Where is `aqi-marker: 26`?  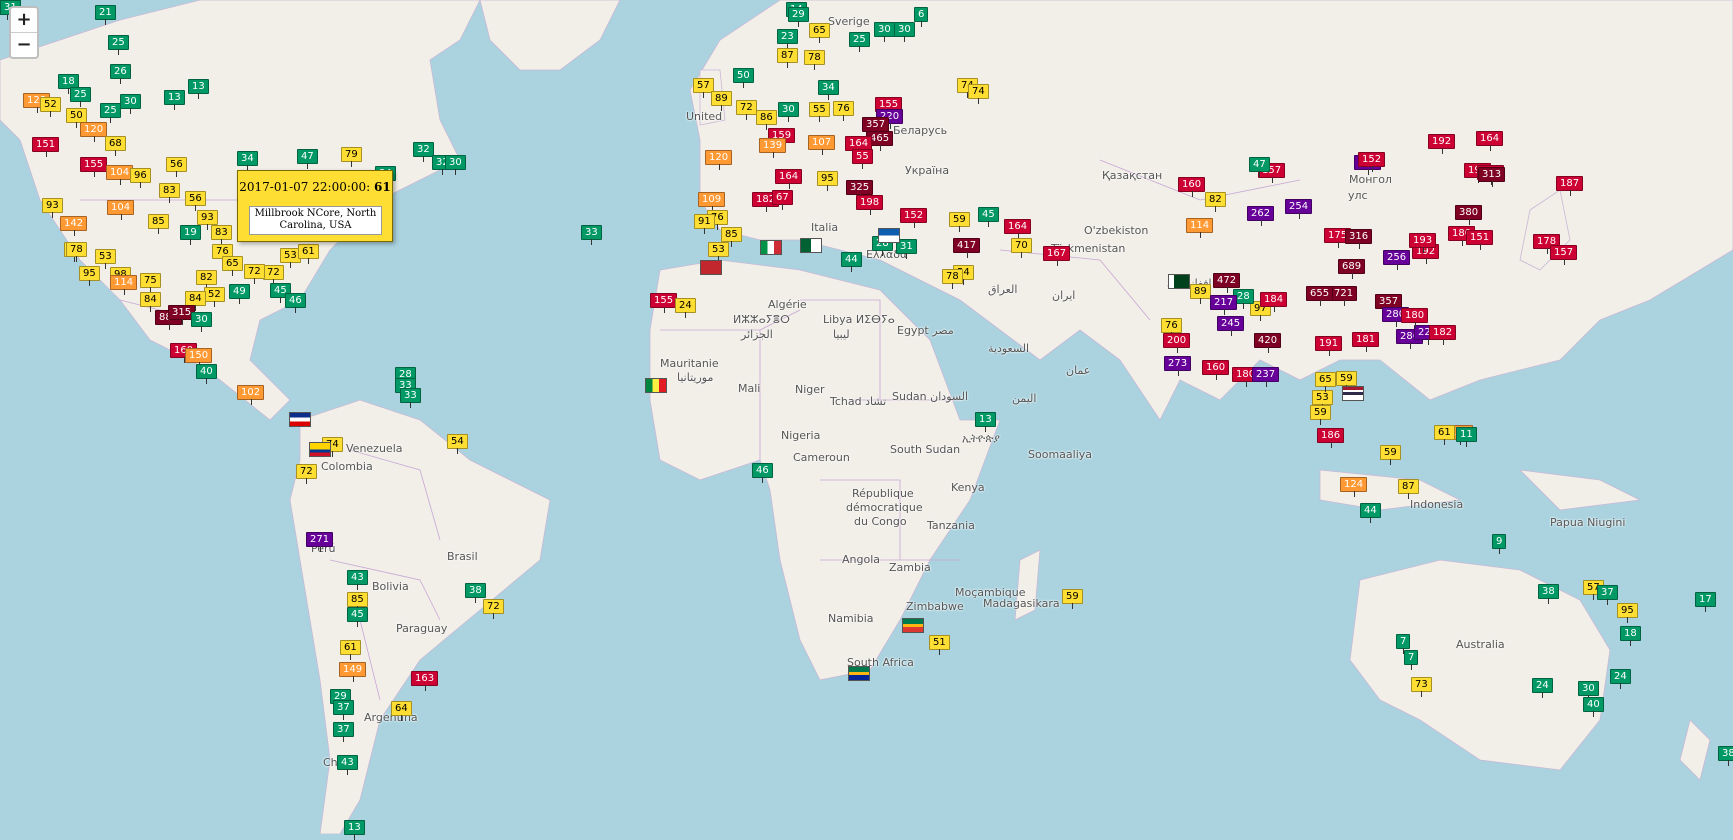 aqi-marker: 26 is located at coordinates (120, 74).